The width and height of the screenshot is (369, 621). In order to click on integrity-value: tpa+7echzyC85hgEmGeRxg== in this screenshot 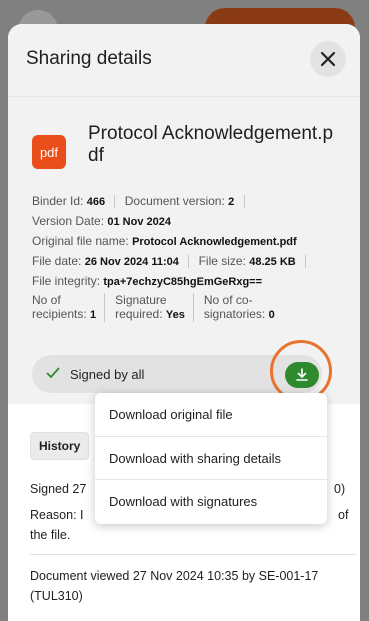, I will do `click(183, 282)`.